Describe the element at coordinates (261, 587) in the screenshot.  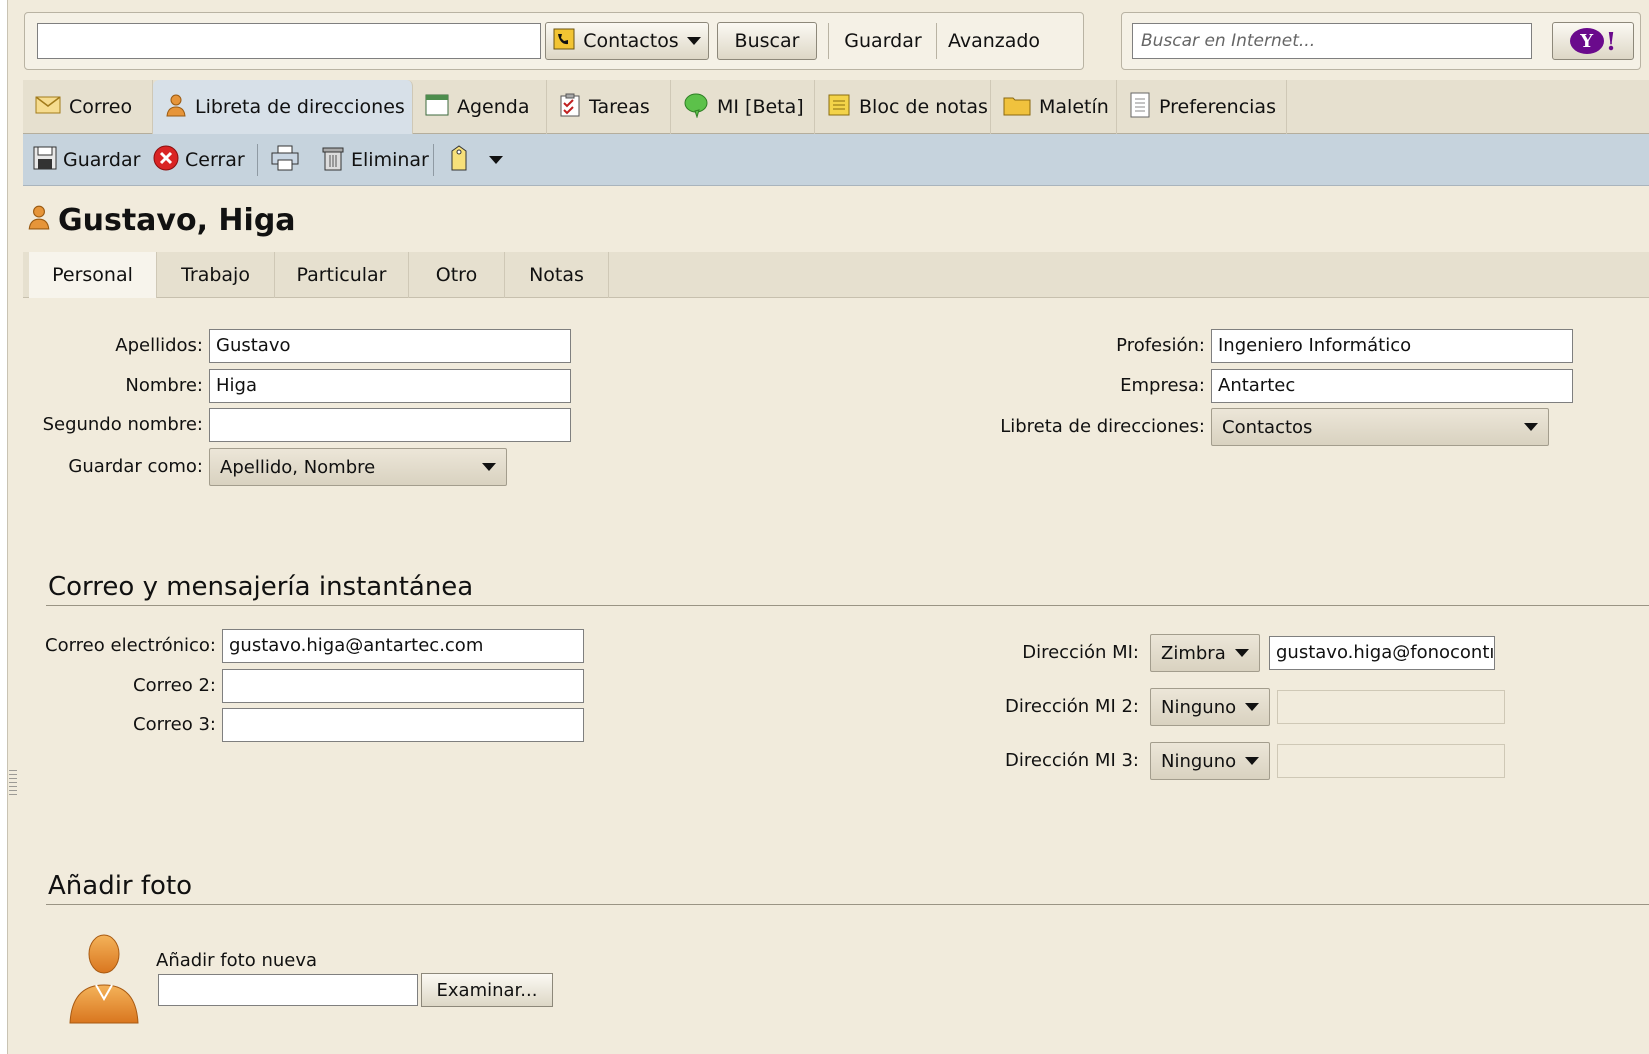
I see `email-section-heading: Correo y mensajería instantánea` at that location.